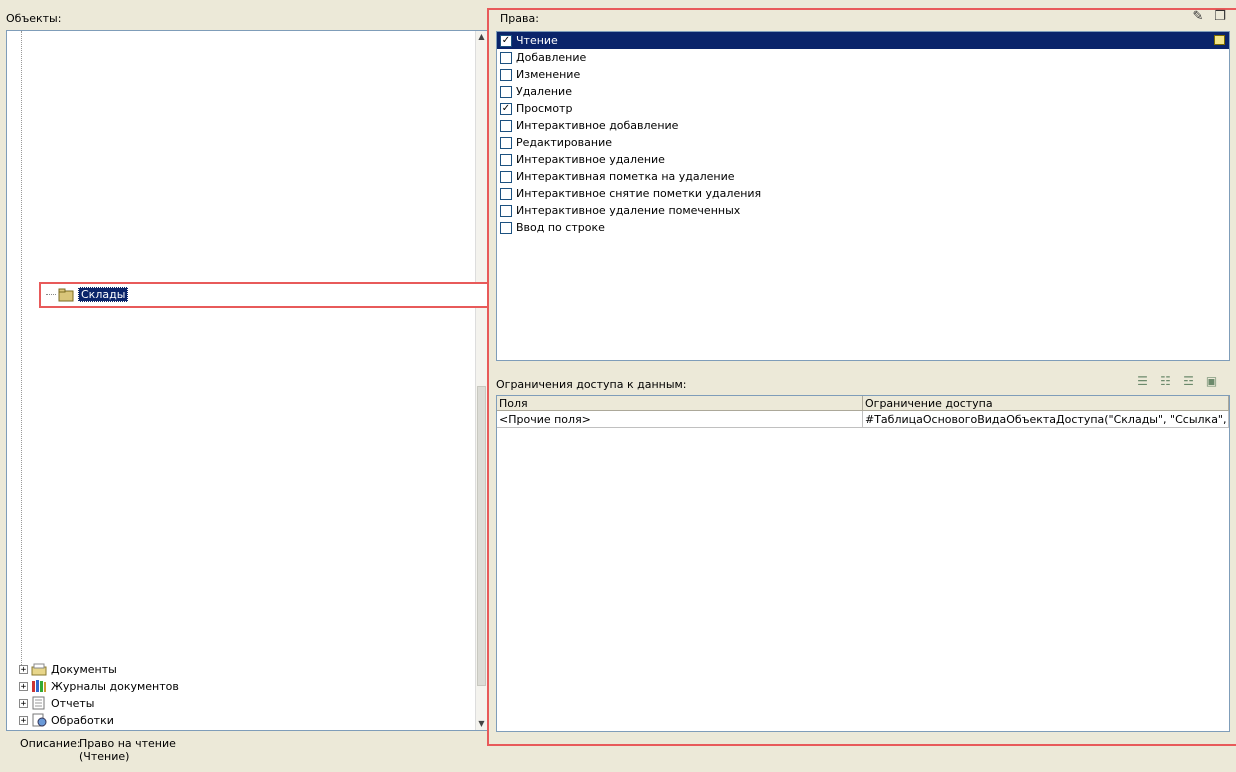  Describe the element at coordinates (1177, 381) in the screenshot. I see `restrictions-toolbar: ☰ ☷ ☲ ▣` at that location.